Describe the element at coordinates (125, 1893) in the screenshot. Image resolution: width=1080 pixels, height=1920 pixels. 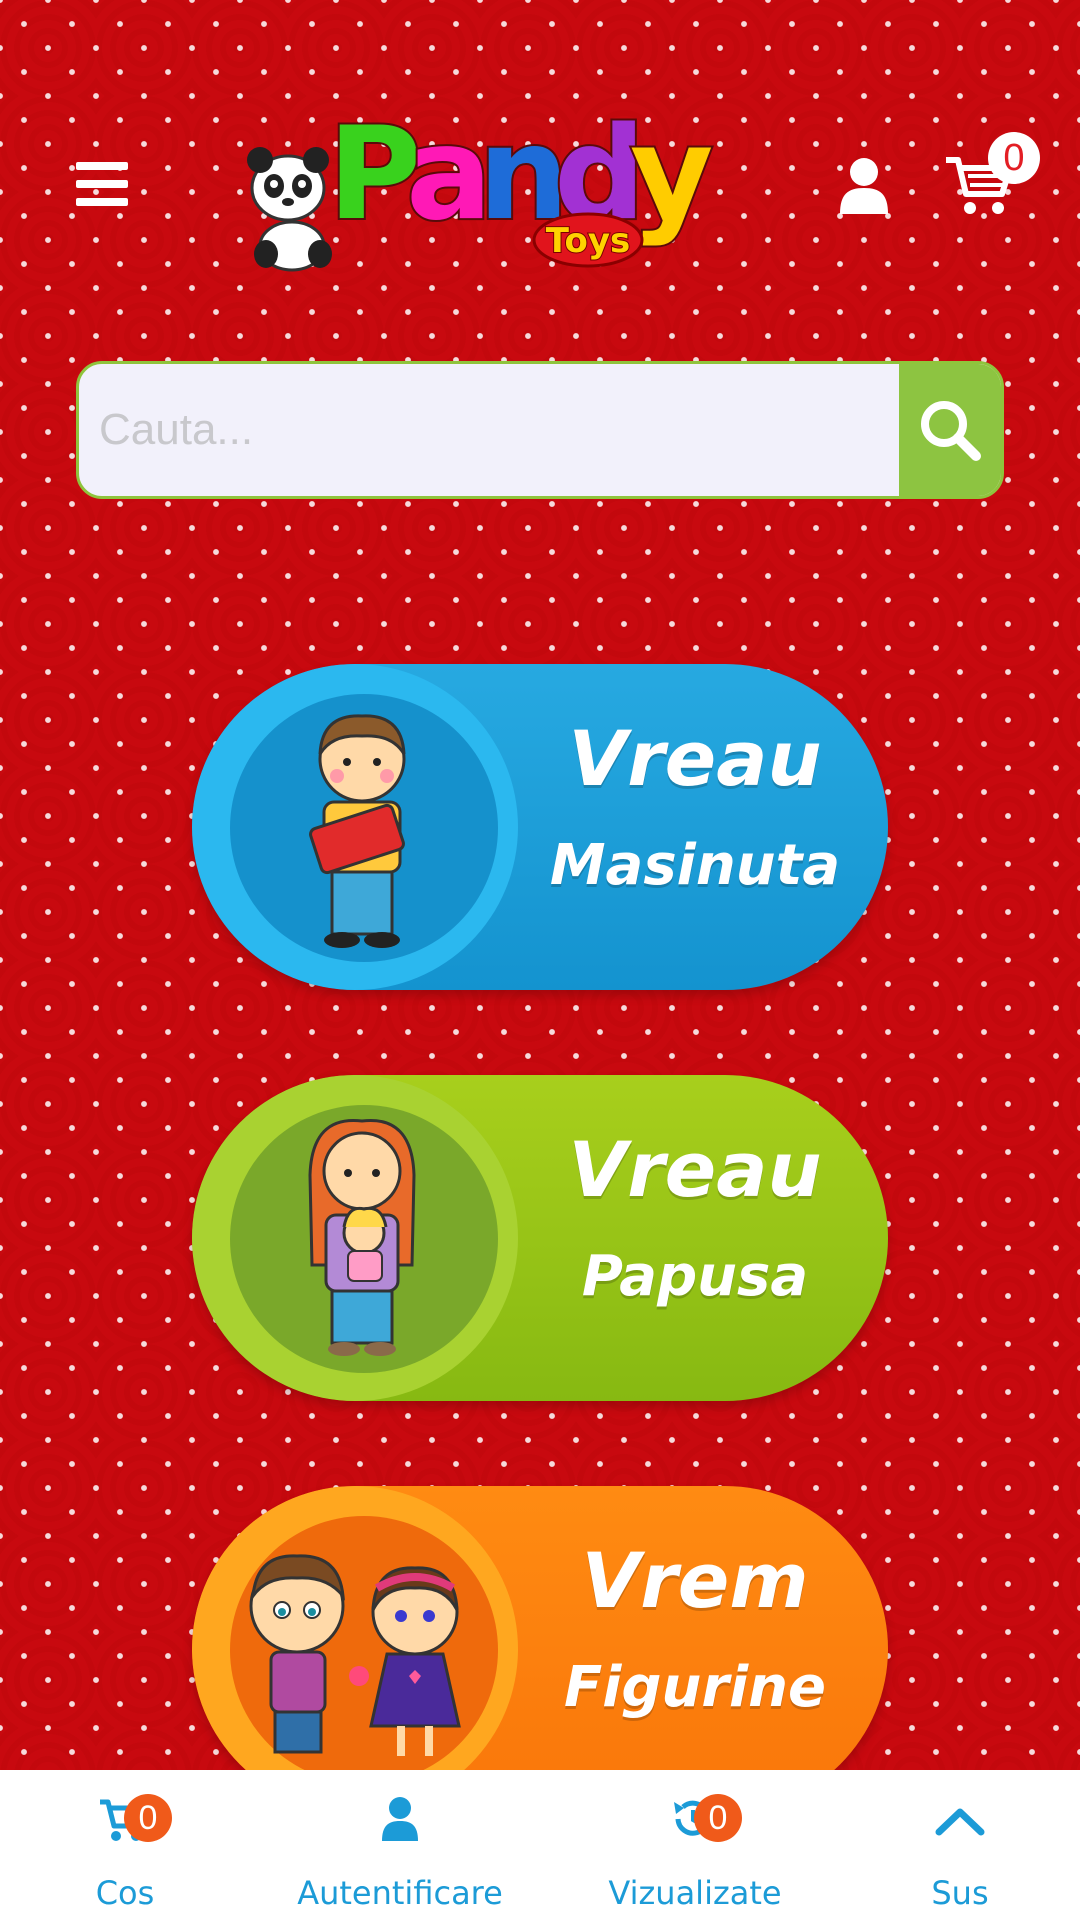
I see `bottom-nav-cart-label: Cos` at that location.